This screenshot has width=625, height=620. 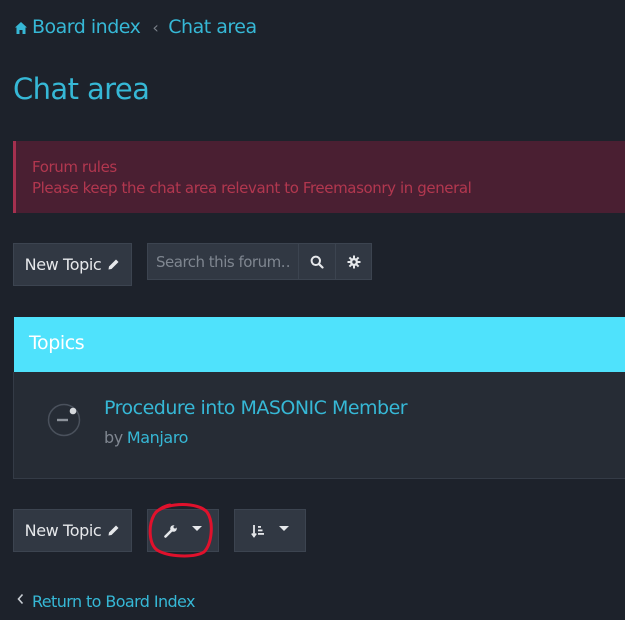 I want to click on topic-meta: by Manjaro, so click(x=146, y=437).